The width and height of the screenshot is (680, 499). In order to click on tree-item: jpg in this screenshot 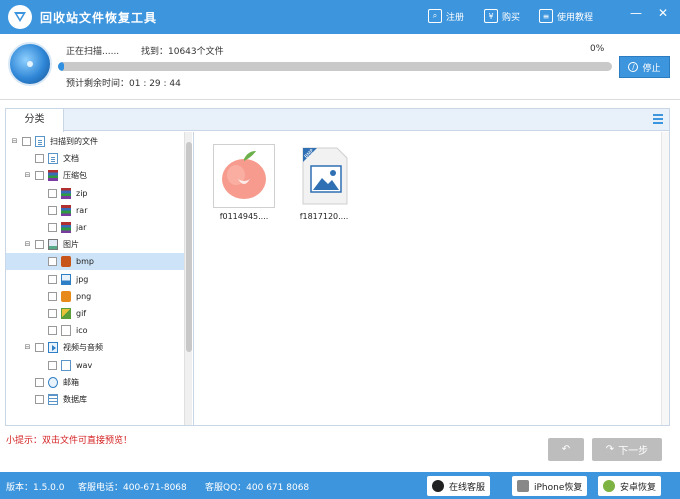, I will do `click(95, 279)`.